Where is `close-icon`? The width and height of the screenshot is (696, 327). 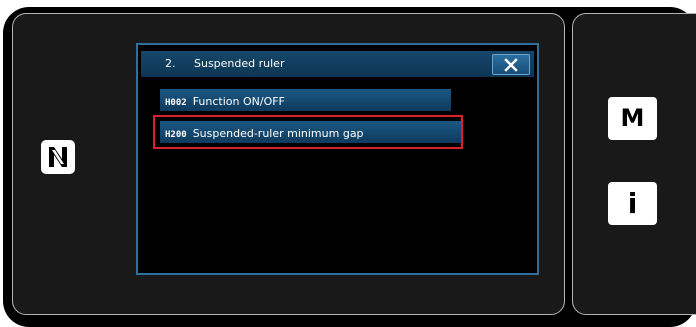
close-icon is located at coordinates (511, 65).